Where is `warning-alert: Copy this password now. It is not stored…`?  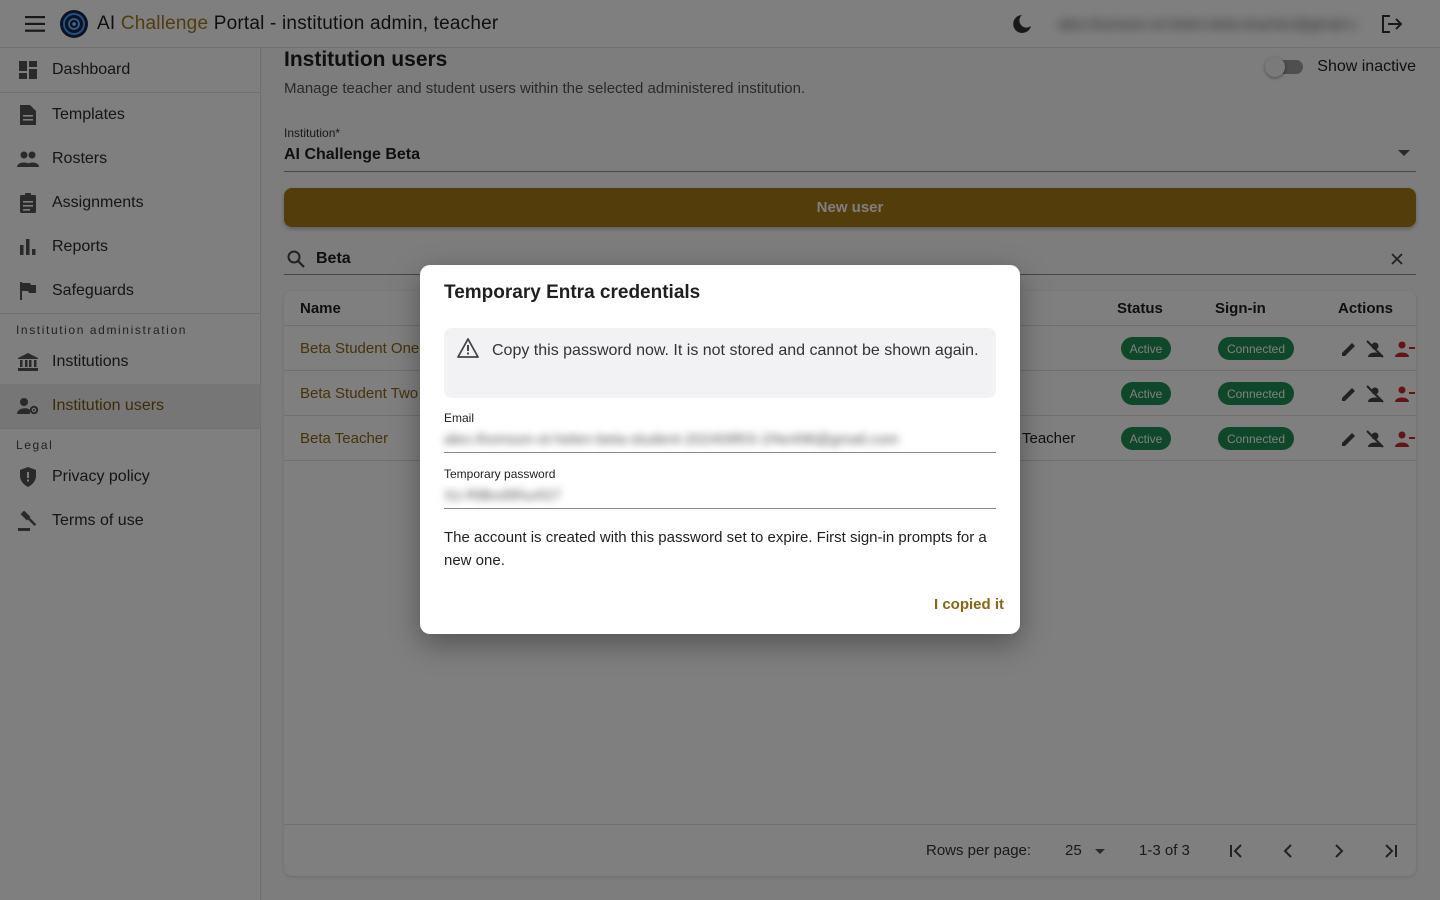 warning-alert: Copy this password now. It is not stored… is located at coordinates (720, 363).